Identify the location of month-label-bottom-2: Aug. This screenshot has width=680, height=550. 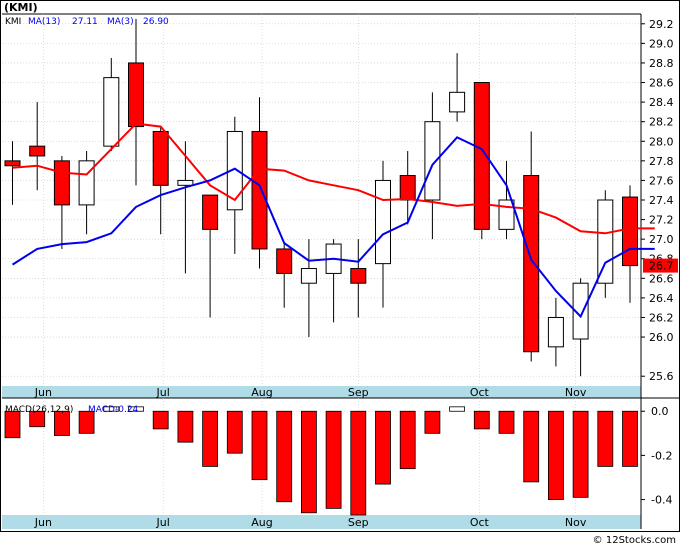
(261, 522).